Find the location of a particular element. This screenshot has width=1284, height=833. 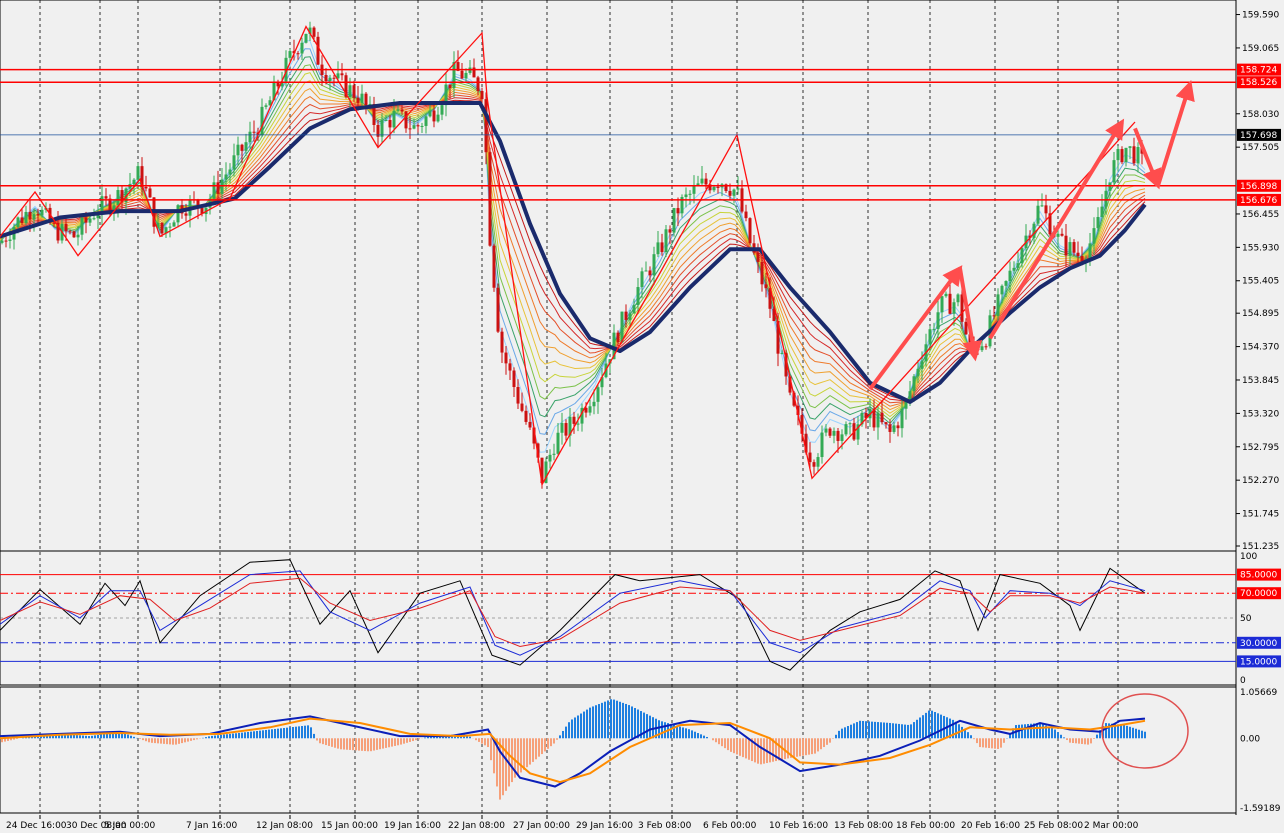

price-axis-label: 155.930 is located at coordinates (1260, 248).